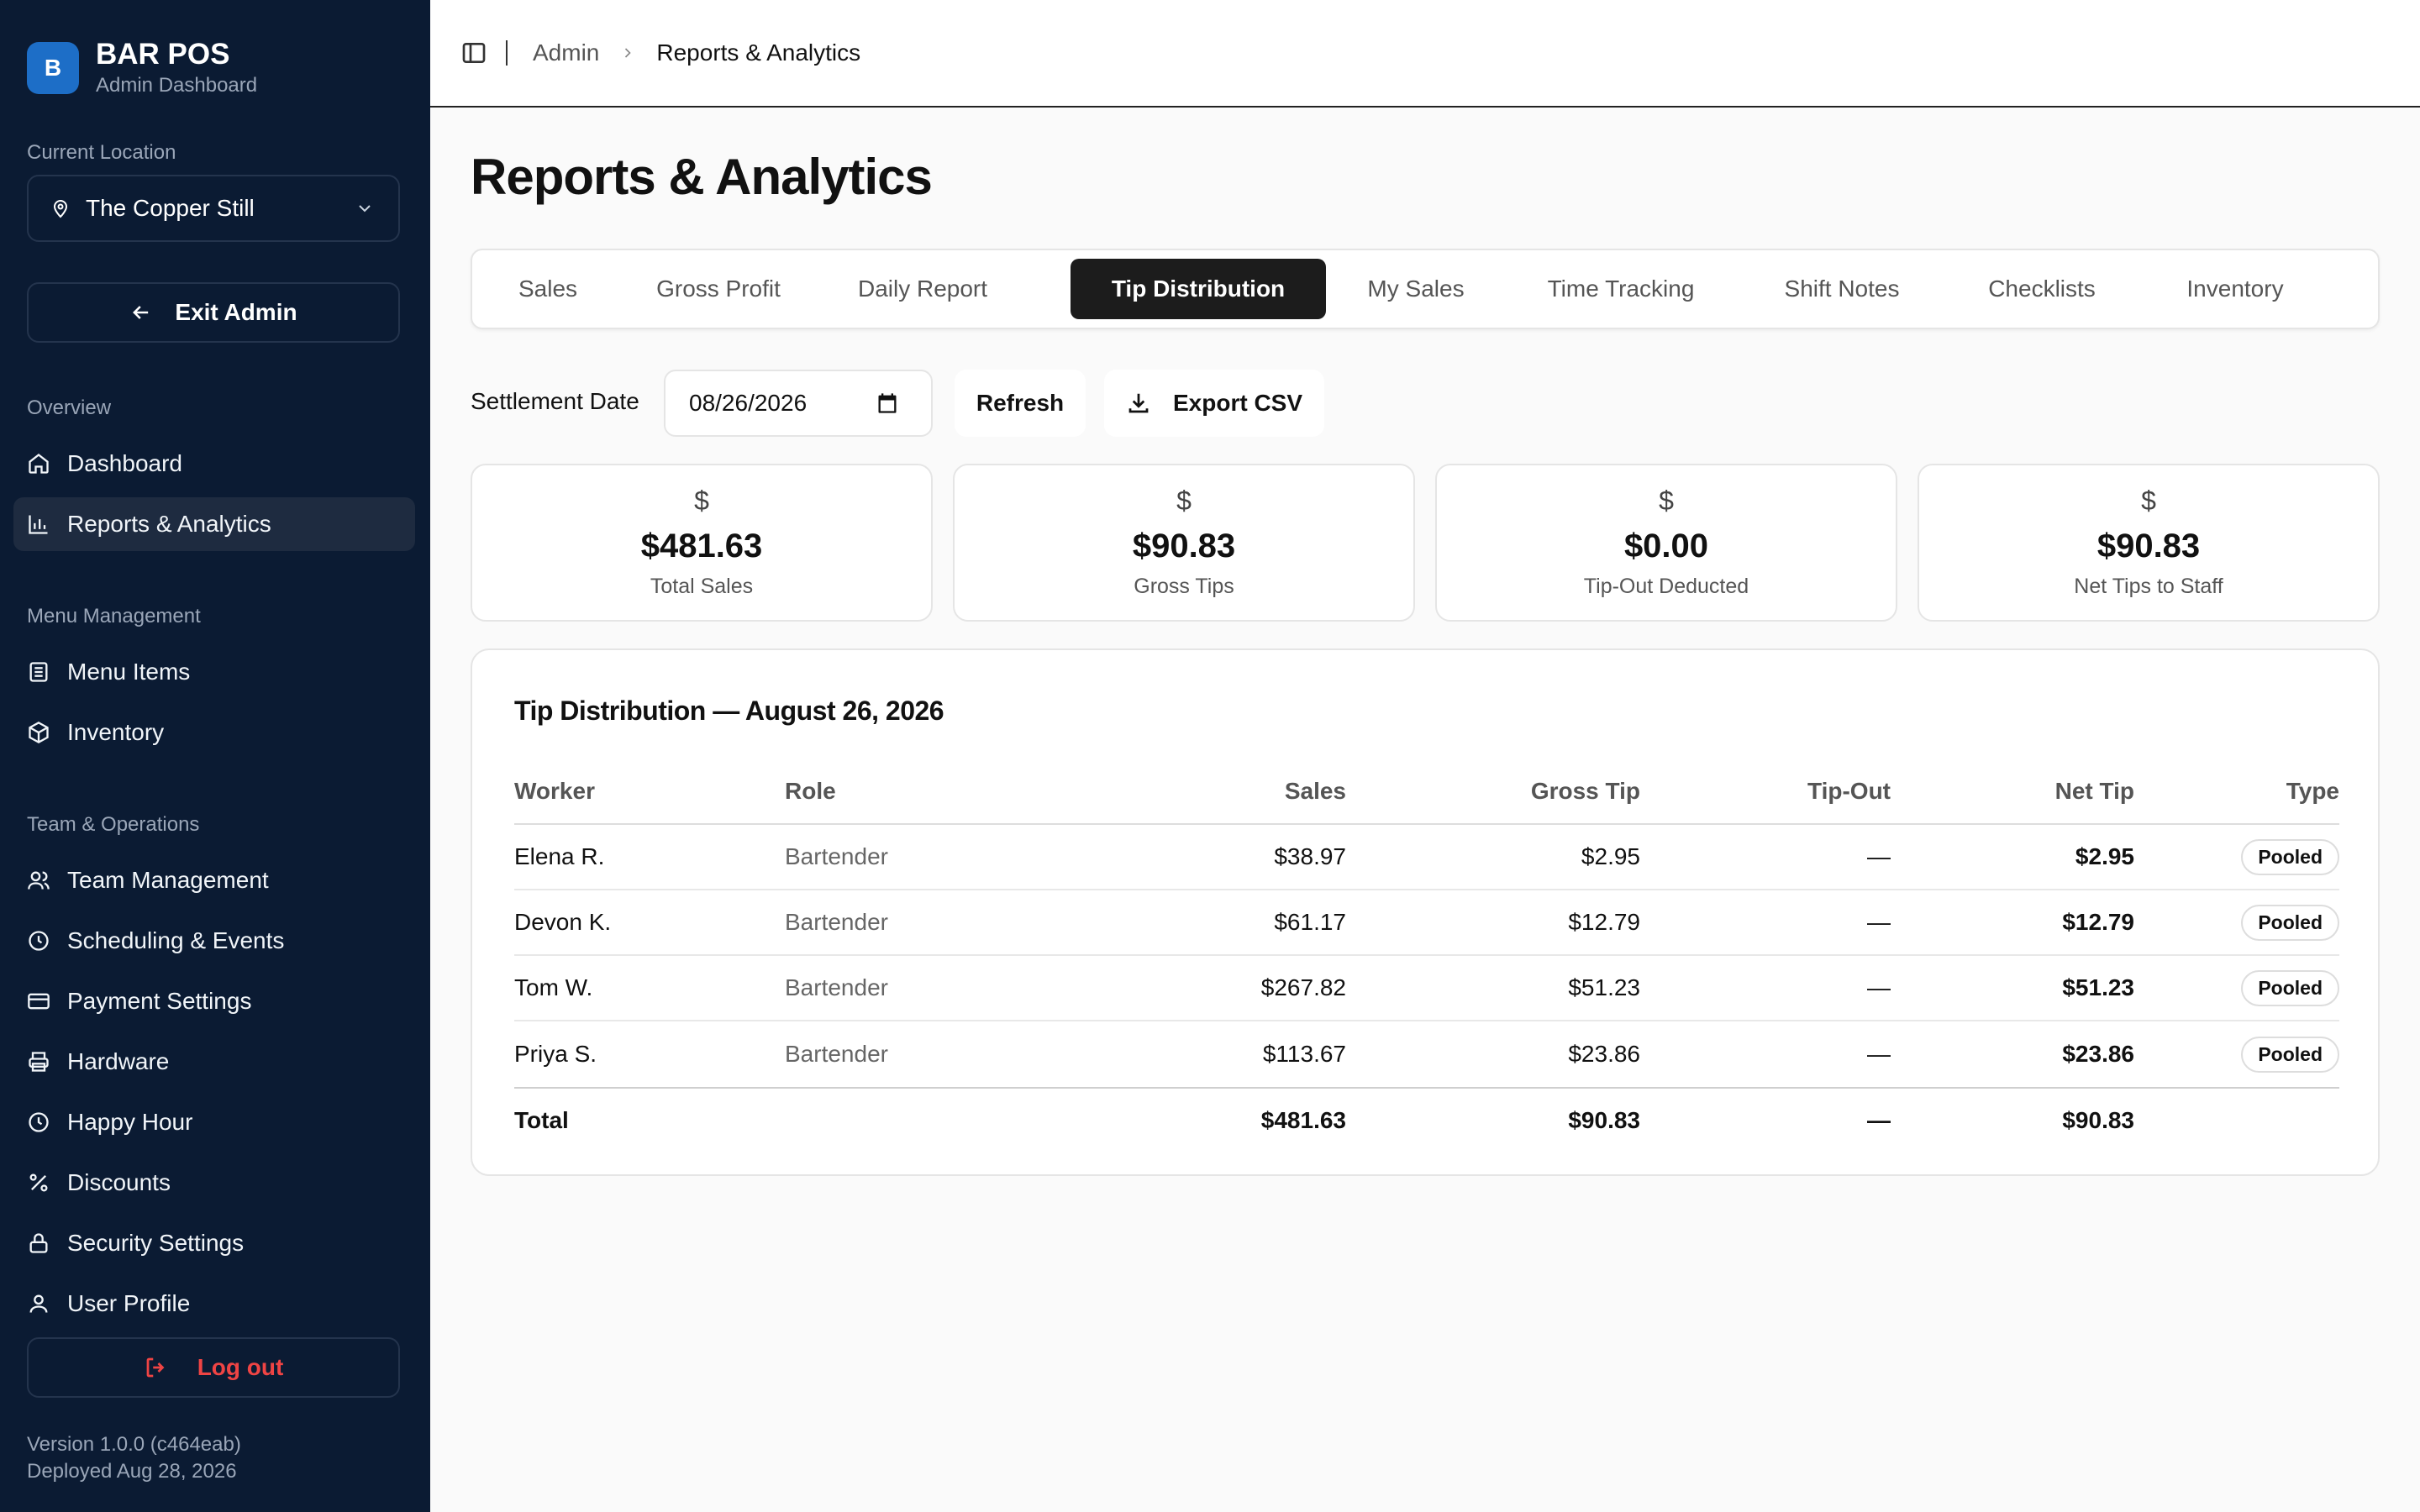 The image size is (2420, 1512). I want to click on page-title: Reports & Analytics, so click(702, 177).